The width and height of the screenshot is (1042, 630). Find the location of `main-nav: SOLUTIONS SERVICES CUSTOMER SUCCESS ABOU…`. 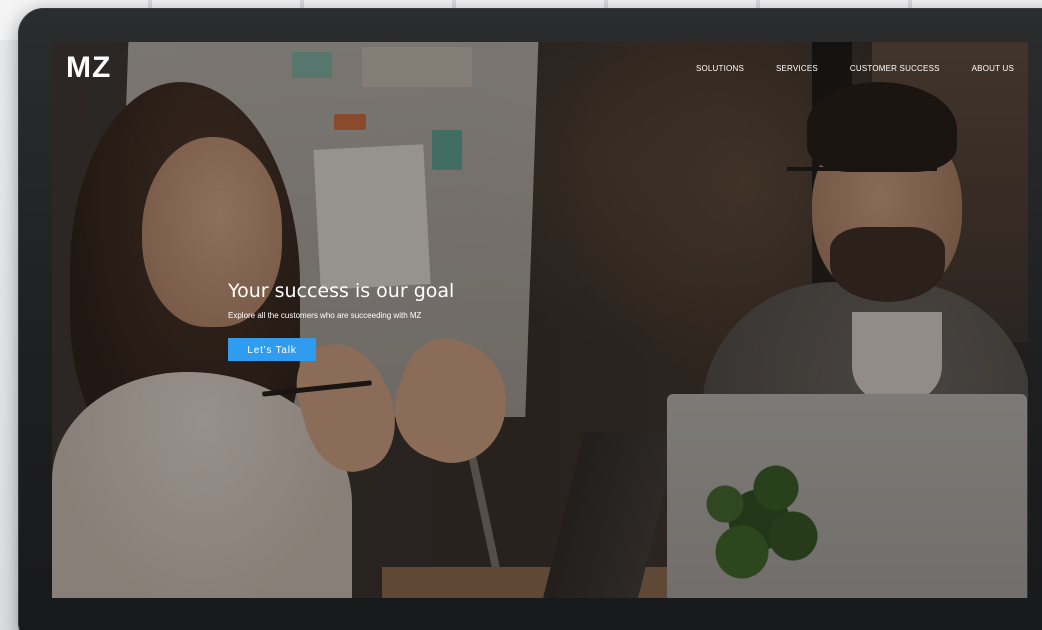

main-nav: SOLUTIONS SERVICES CUSTOMER SUCCESS ABOU… is located at coordinates (855, 68).